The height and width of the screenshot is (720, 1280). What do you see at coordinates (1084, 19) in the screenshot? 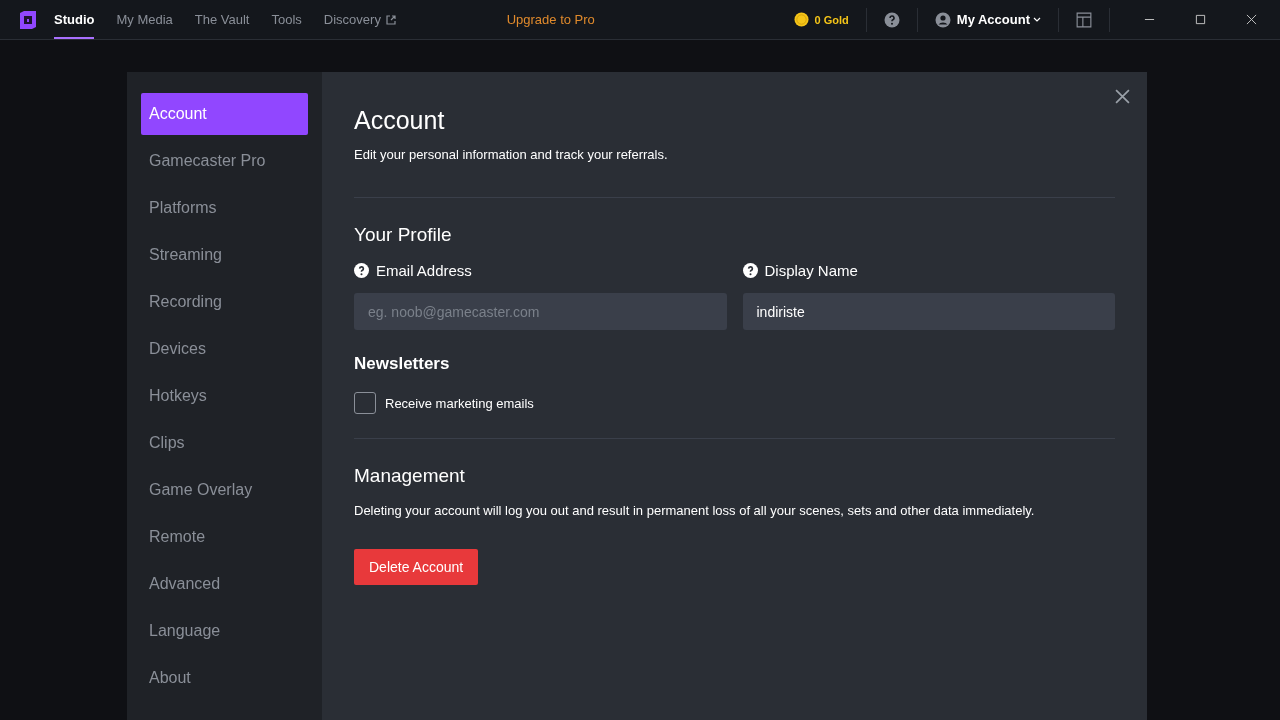
I see `layout-icon` at bounding box center [1084, 19].